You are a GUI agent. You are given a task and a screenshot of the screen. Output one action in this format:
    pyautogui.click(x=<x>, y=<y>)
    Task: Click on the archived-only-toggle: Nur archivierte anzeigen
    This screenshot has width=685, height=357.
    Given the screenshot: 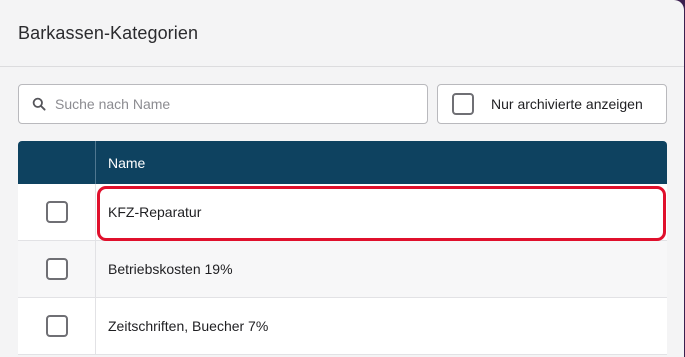 What is the action you would take?
    pyautogui.click(x=552, y=104)
    